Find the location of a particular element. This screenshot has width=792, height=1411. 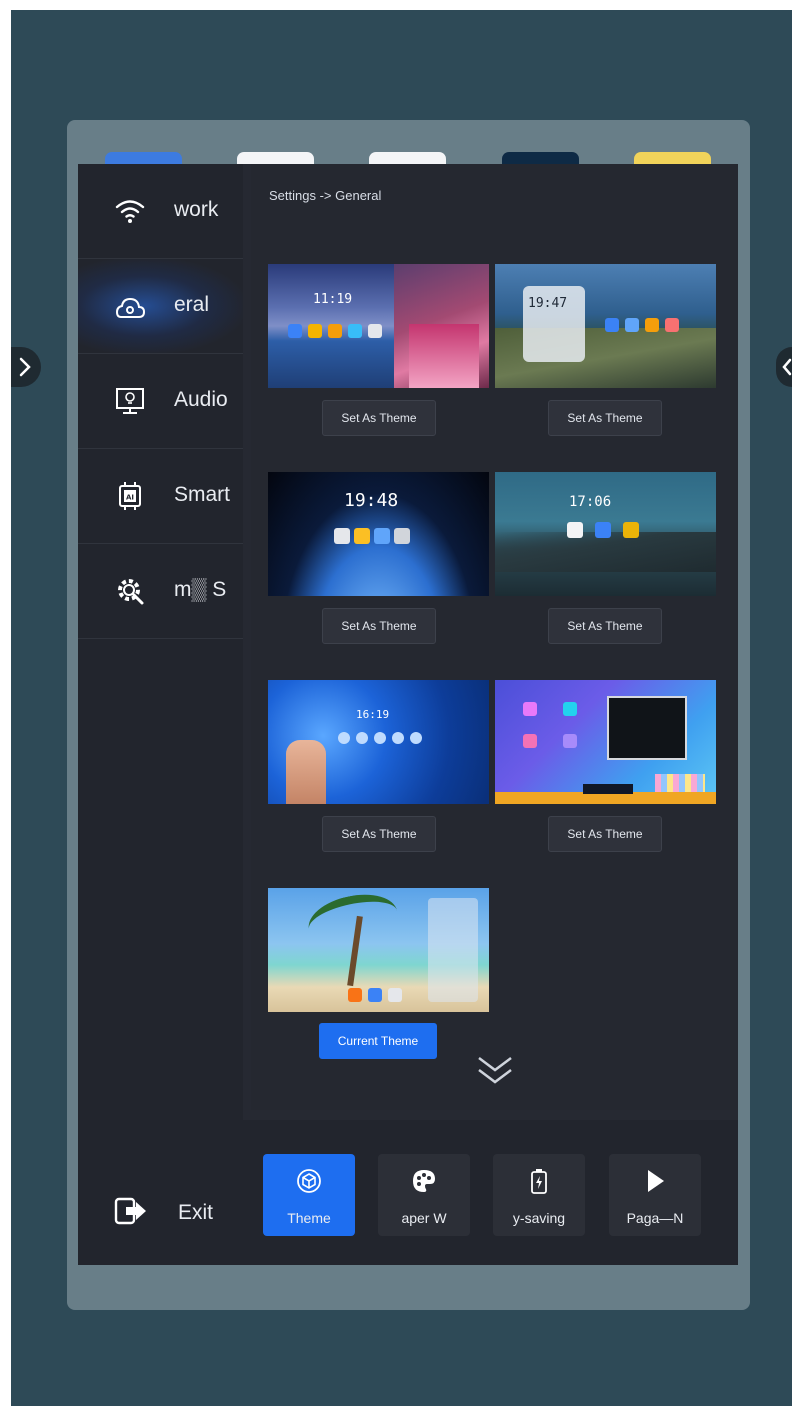

bottom-tab-bar: Theme aper W y-saving Paga—N is located at coordinates (490, 1192).